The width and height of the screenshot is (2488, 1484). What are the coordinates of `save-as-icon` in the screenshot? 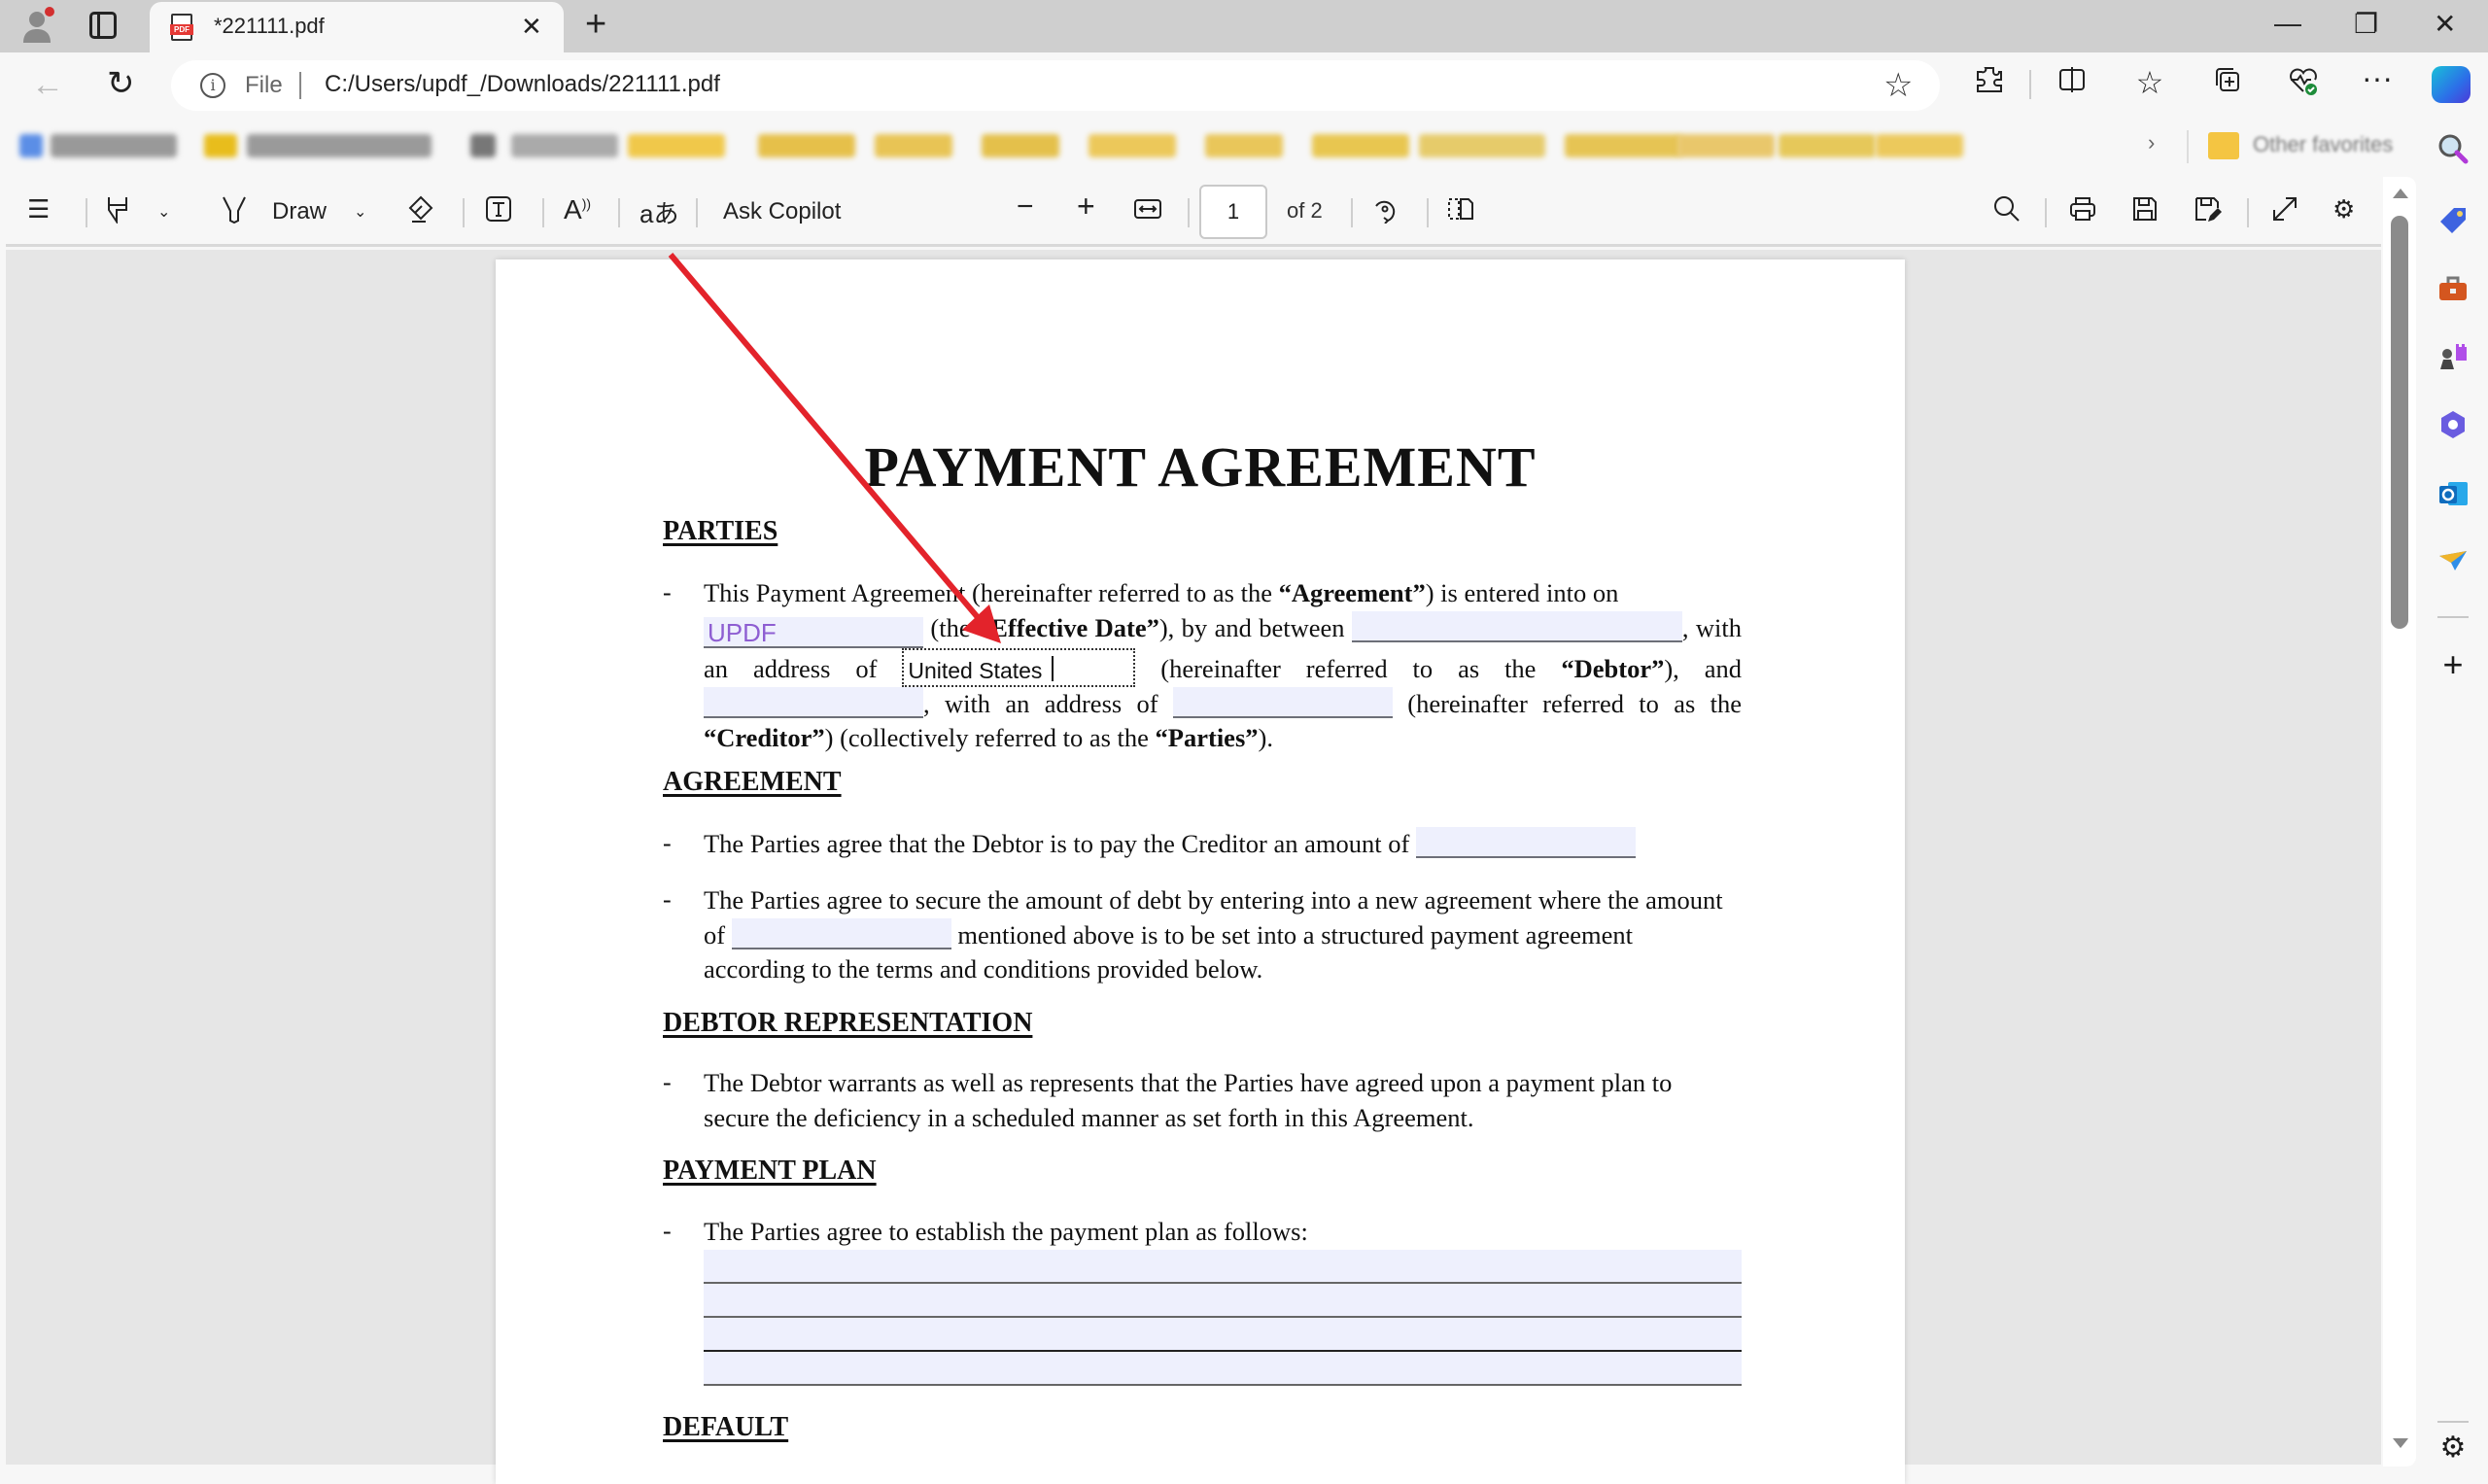 It's located at (2207, 212).